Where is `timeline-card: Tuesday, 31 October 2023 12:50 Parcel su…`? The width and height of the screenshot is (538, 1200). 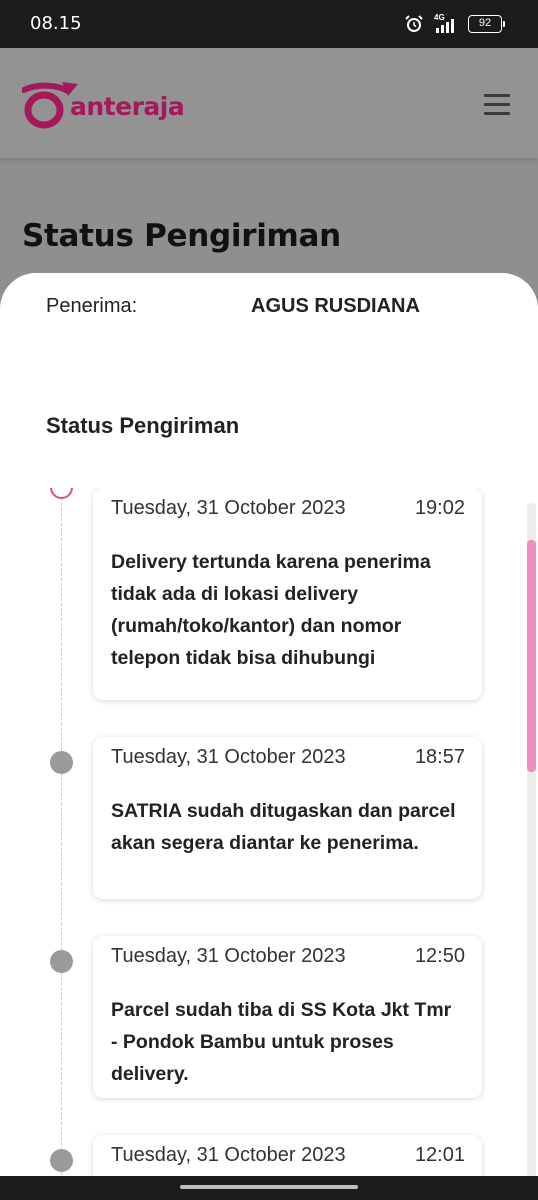
timeline-card: Tuesday, 31 October 2023 12:50 Parcel su… is located at coordinates (287, 1017).